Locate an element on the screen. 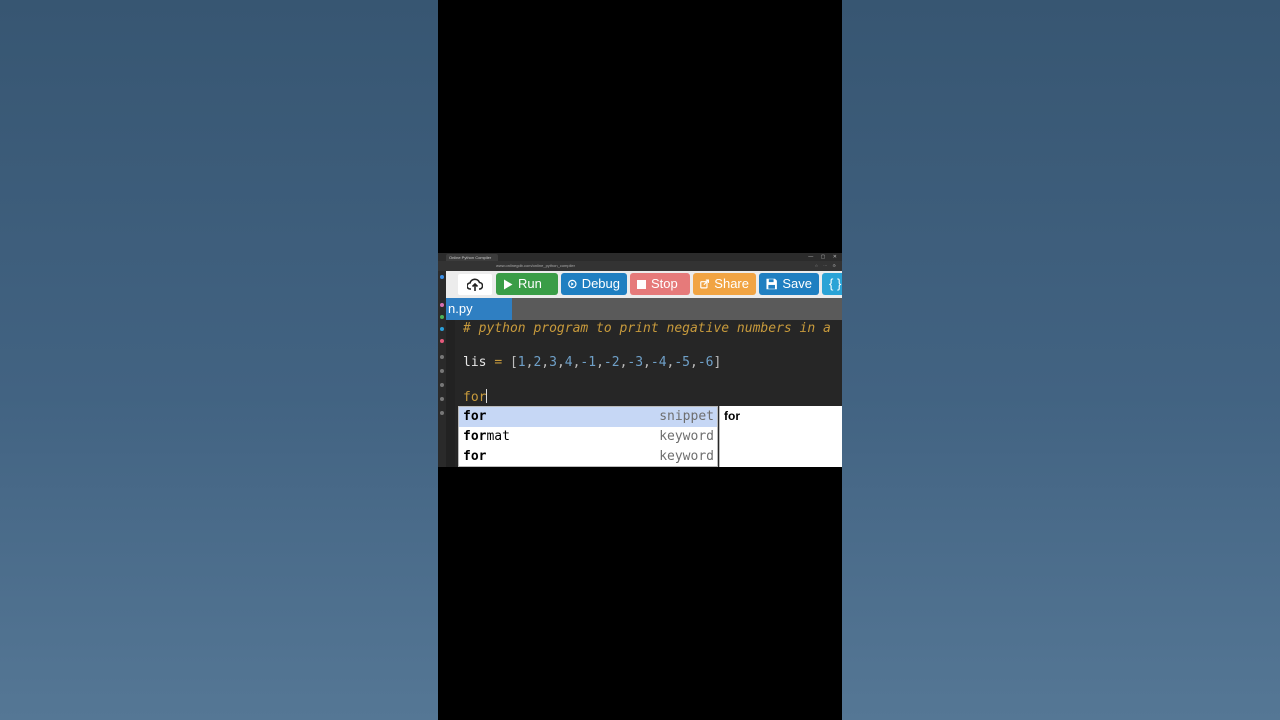 This screenshot has height=720, width=1280. stop-label: Stop is located at coordinates (664, 283).